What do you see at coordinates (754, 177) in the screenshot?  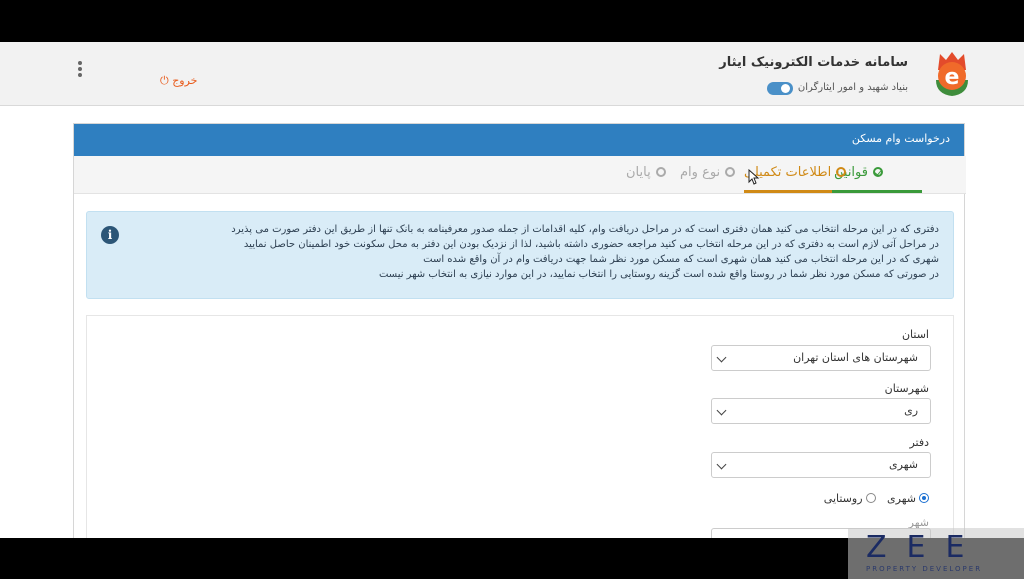 I see `mouse-cursor-icon` at bounding box center [754, 177].